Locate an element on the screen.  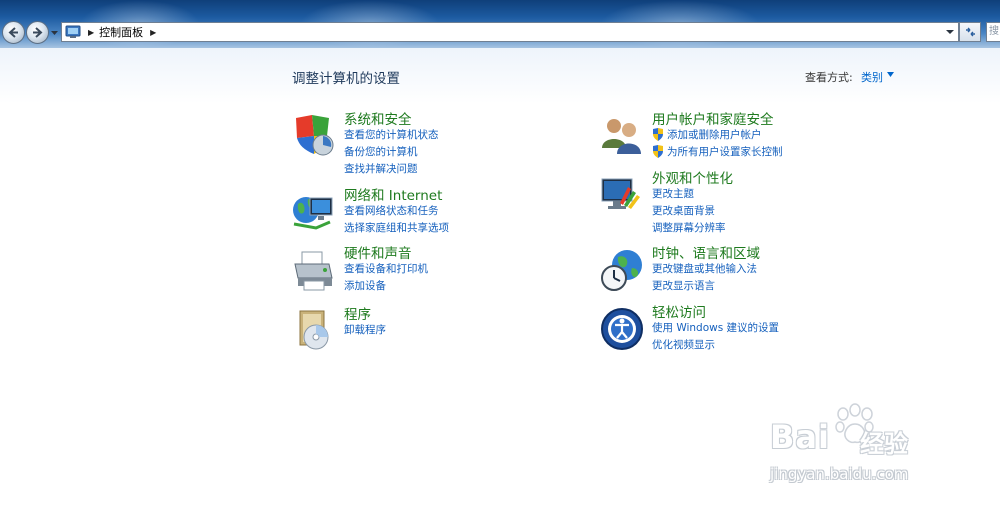
link-backup-computer: 备份您的计算机 is located at coordinates (391, 151).